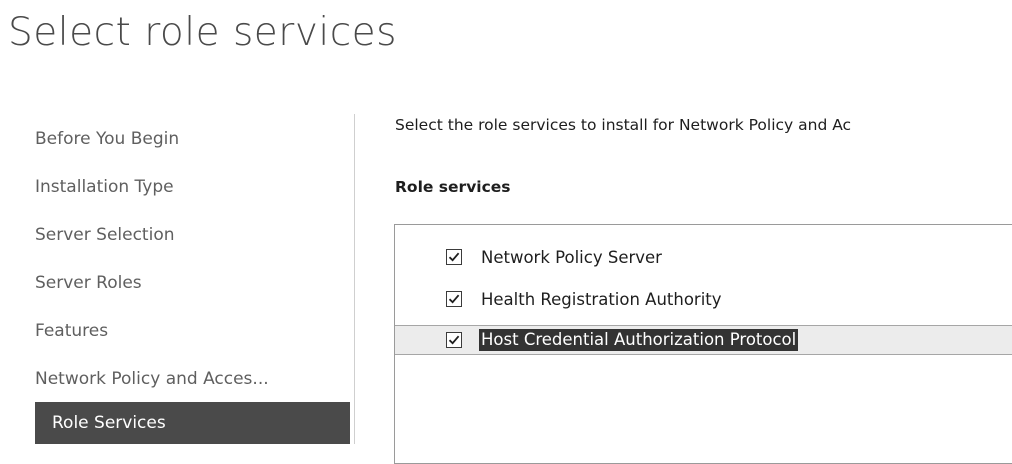 Image resolution: width=1012 pixels, height=464 pixels. I want to click on page-title: Select role services, so click(202, 32).